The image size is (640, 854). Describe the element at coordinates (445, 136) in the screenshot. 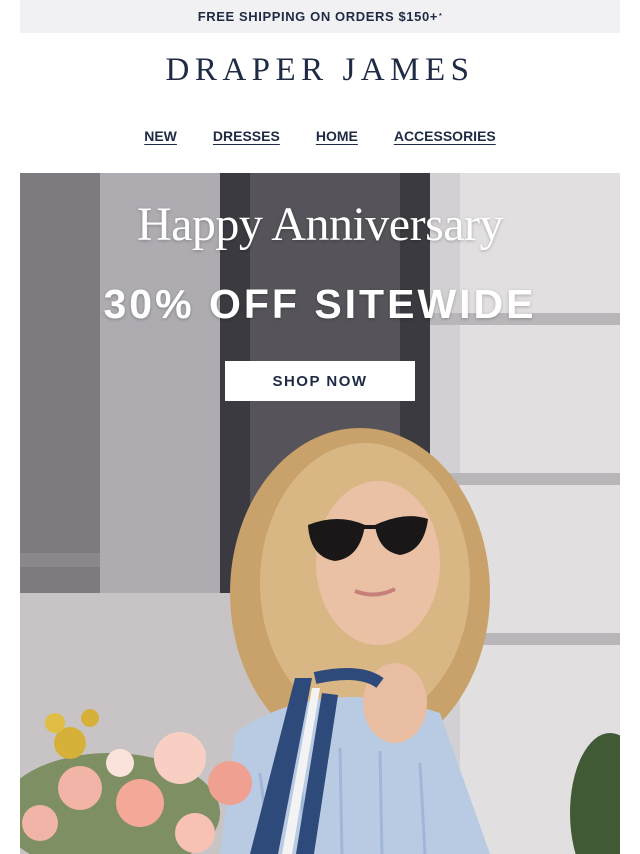

I see `nav-item-accessories: ACCESSORIES` at that location.